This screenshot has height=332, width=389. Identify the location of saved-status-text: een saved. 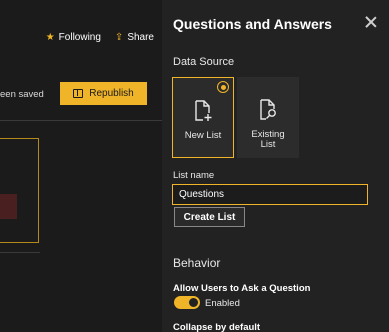
(22, 94).